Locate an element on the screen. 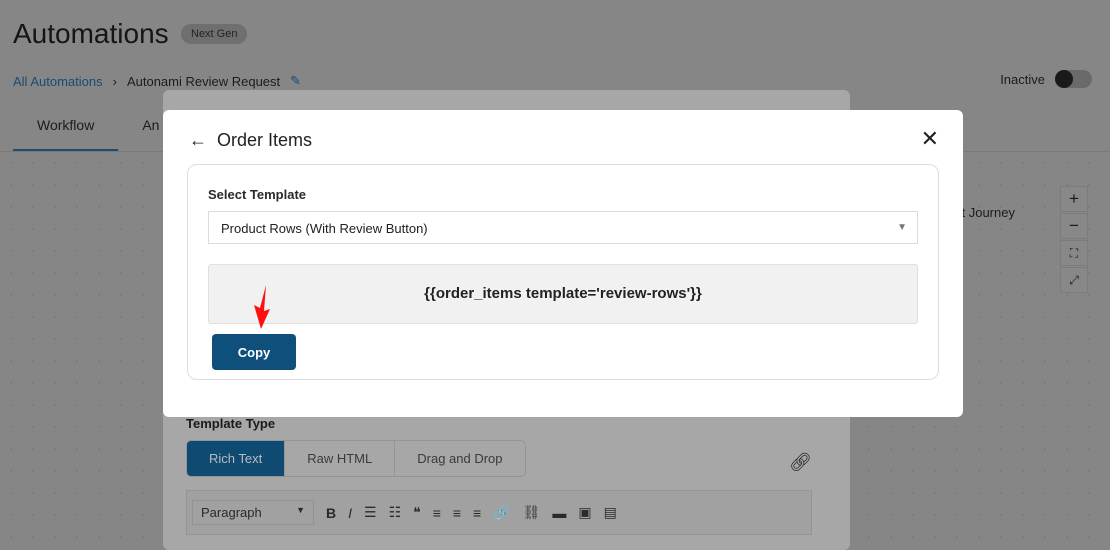  template-type-selector: Rich Text Raw HTML Drag and Drop is located at coordinates (356, 458).